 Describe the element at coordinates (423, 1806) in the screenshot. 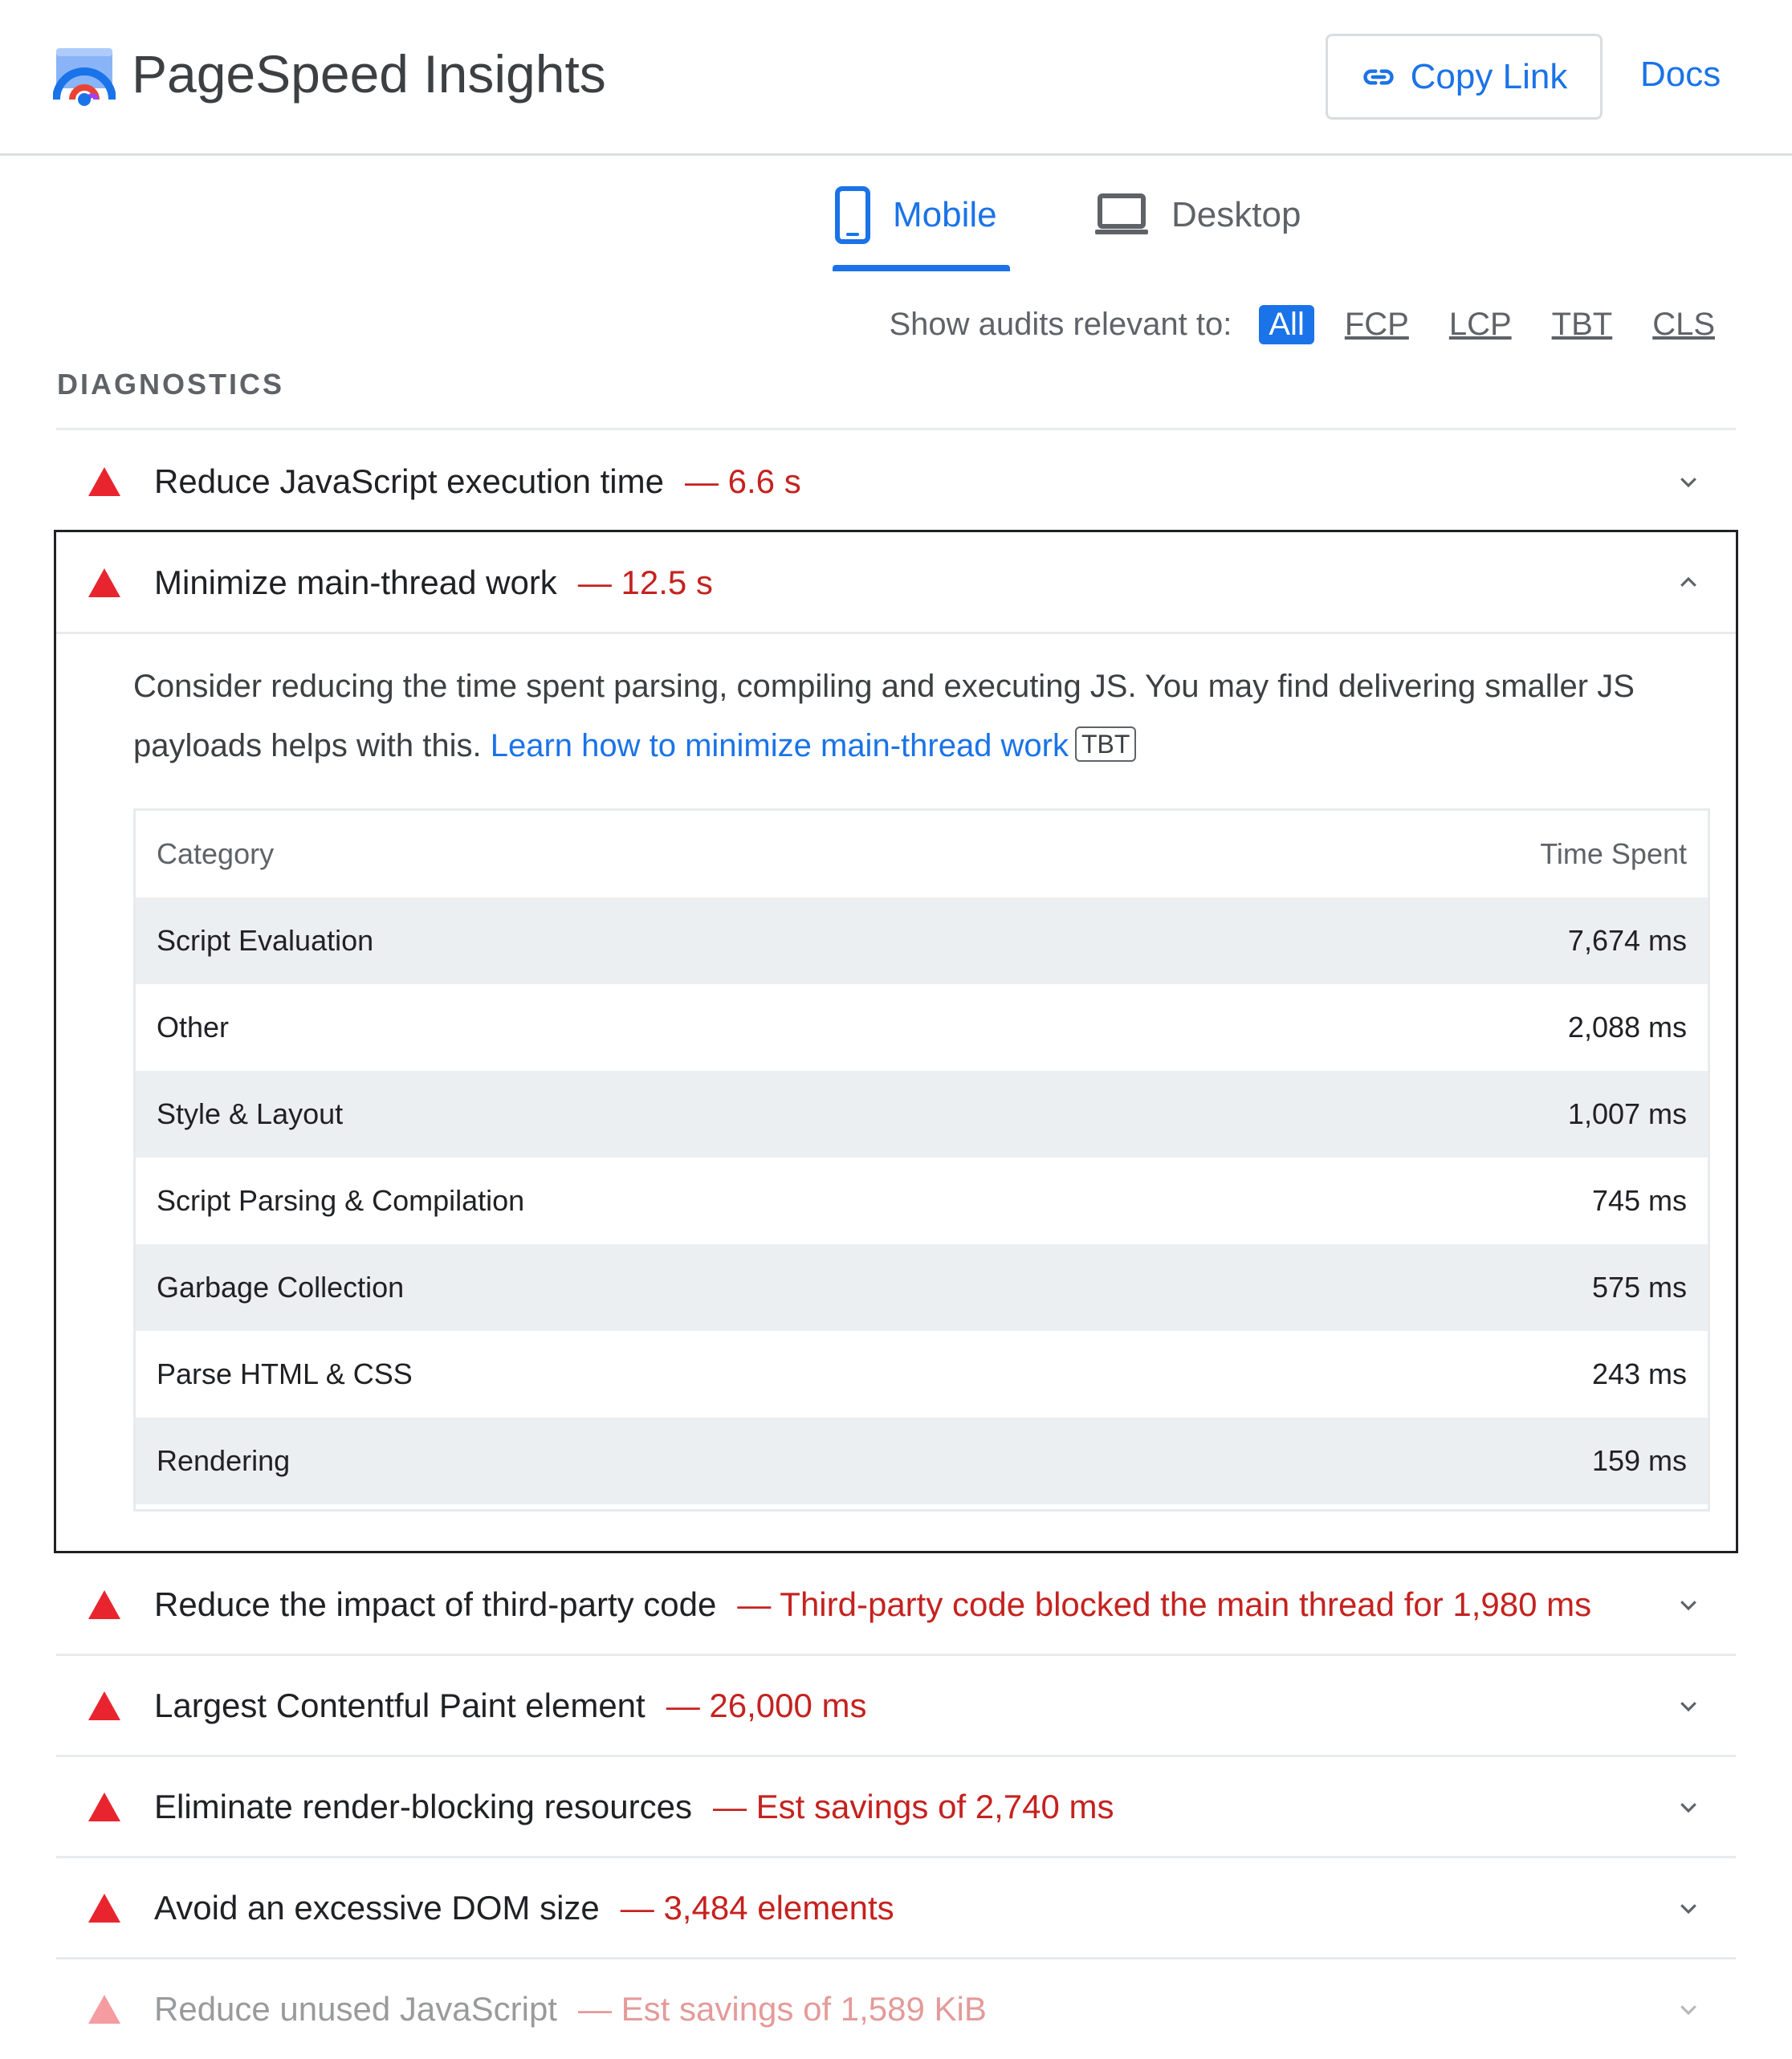

I see `audit-title: Eliminate render-blocking resources` at that location.